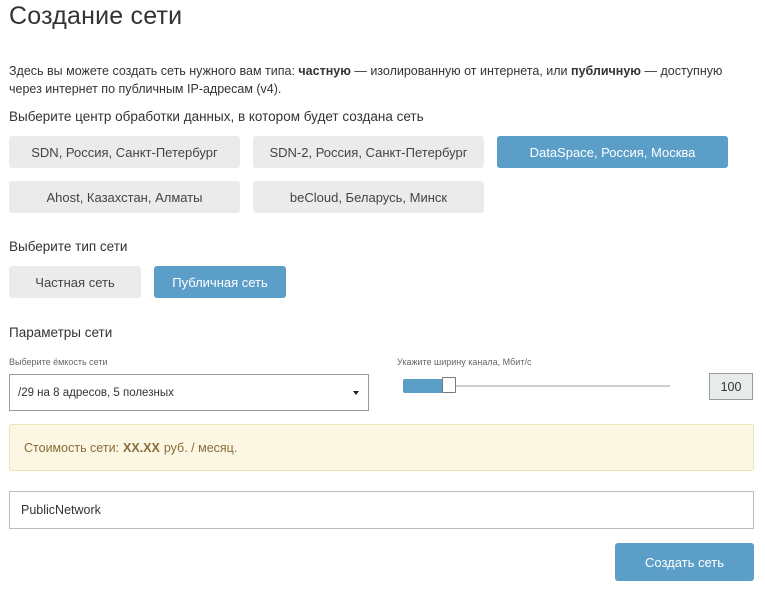  I want to click on datacenter-option-ahost-almaty: Ahost, Казахстан, Алматы, so click(124, 197).